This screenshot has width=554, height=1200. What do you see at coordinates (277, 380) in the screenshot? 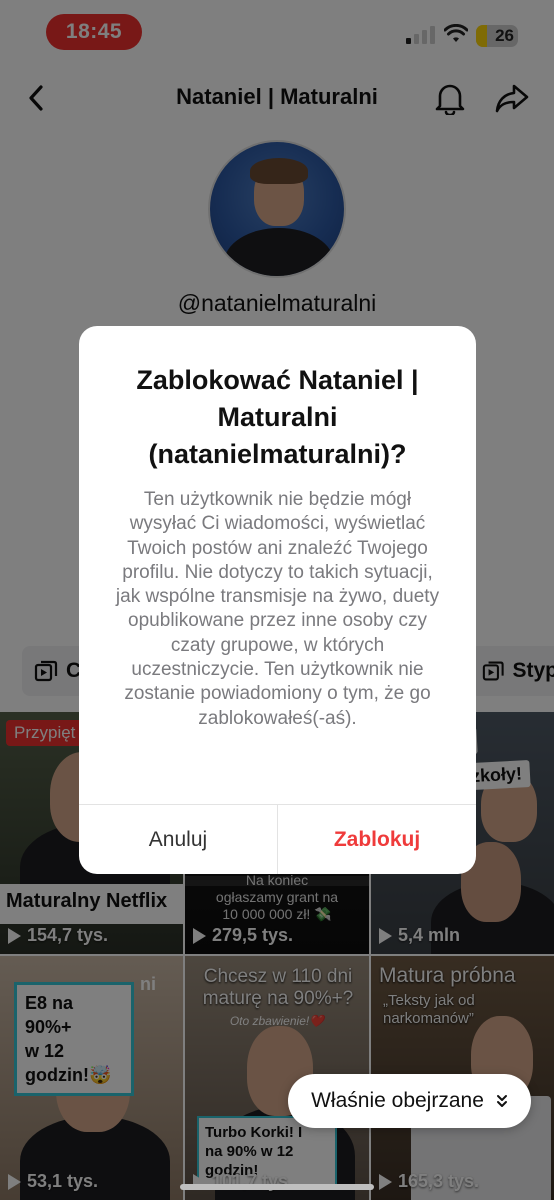
I see `dialog-title-line: Zablokować Nataniel |` at bounding box center [277, 380].